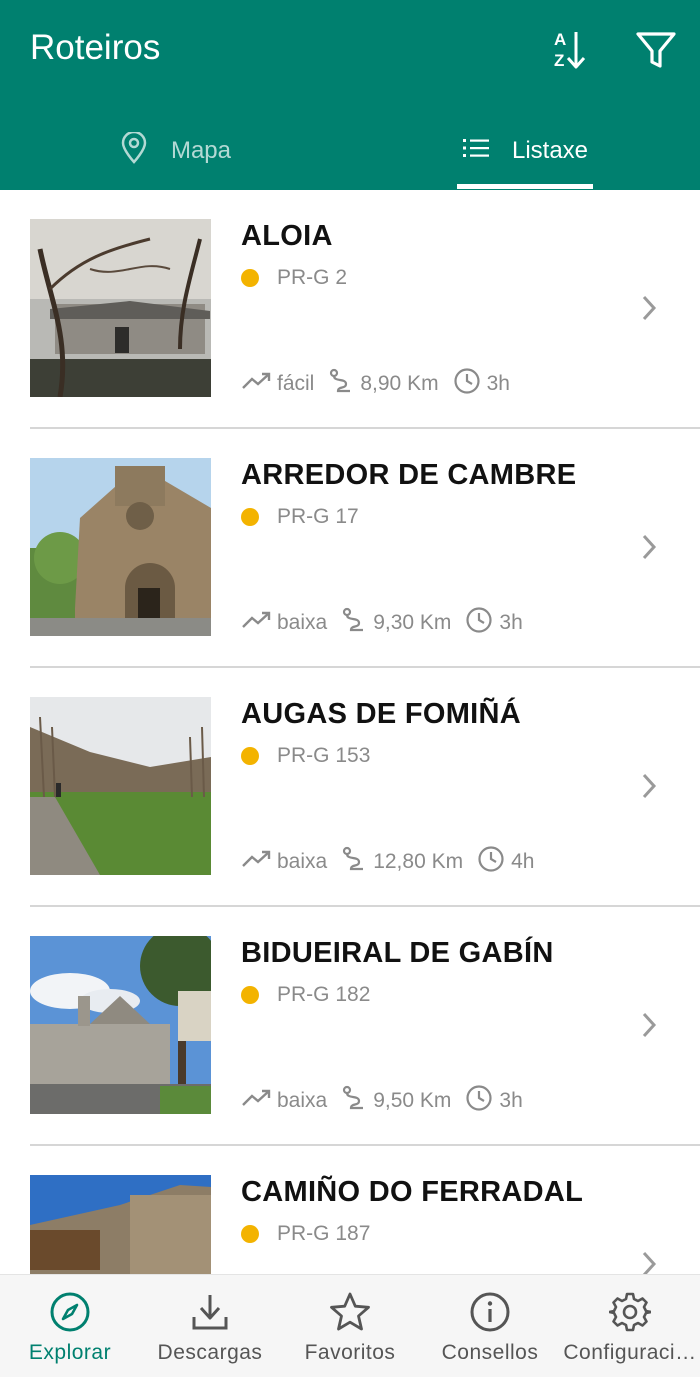 The width and height of the screenshot is (700, 1377). Describe the element at coordinates (70, 1312) in the screenshot. I see `compass-icon` at that location.